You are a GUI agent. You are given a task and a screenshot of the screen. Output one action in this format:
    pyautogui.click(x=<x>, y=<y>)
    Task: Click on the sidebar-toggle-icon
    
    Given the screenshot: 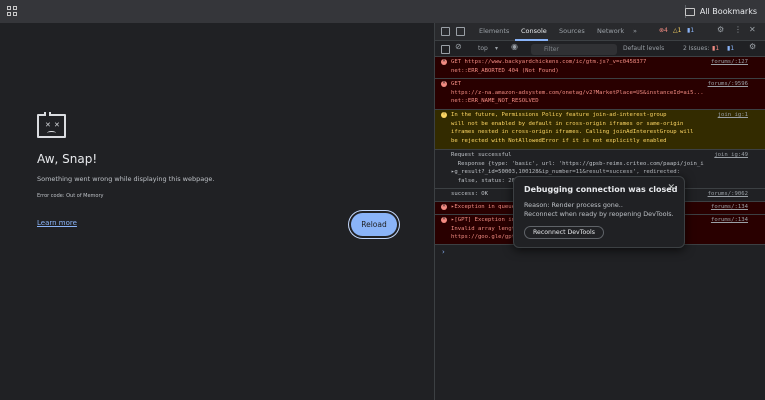 What is the action you would take?
    pyautogui.click(x=445, y=49)
    